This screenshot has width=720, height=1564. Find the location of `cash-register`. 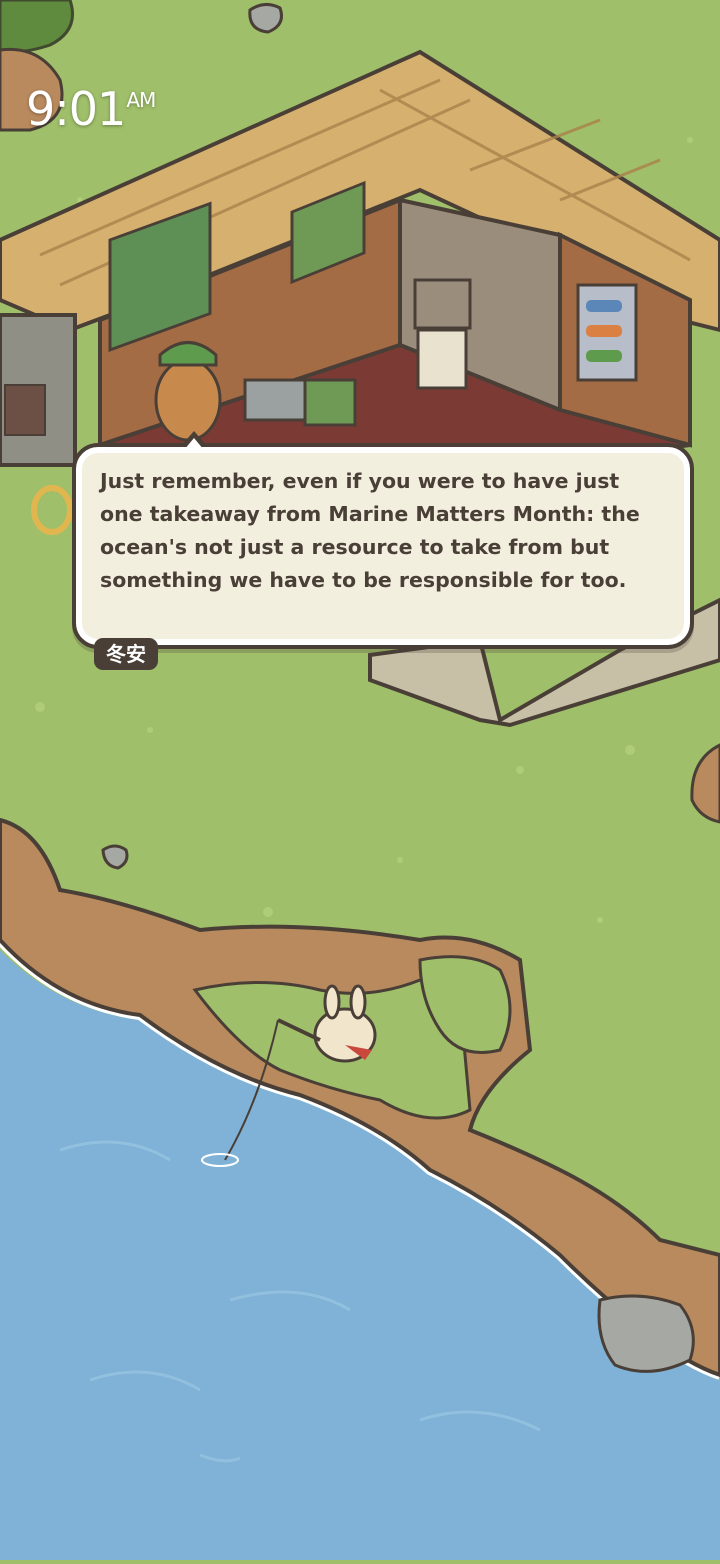

cash-register is located at coordinates (275, 400).